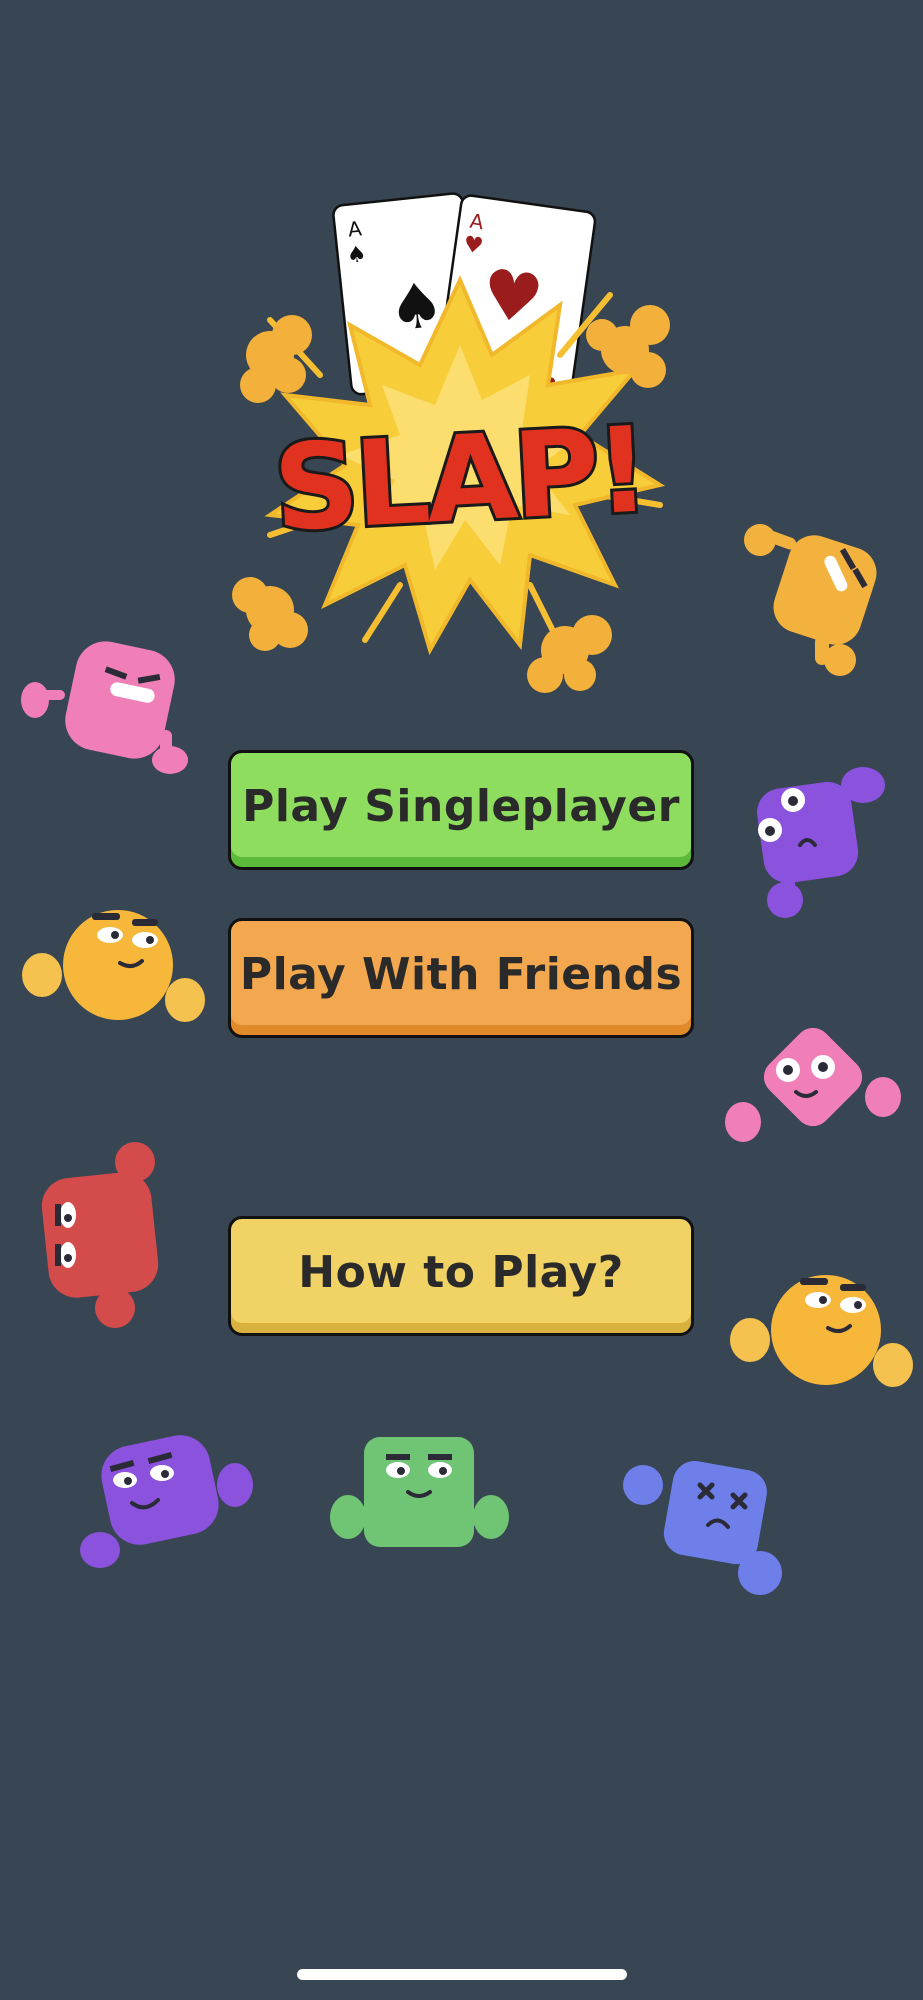 This screenshot has width=923, height=2000. I want to click on play-singleplayer-button: Play Singleplayer, so click(461, 810).